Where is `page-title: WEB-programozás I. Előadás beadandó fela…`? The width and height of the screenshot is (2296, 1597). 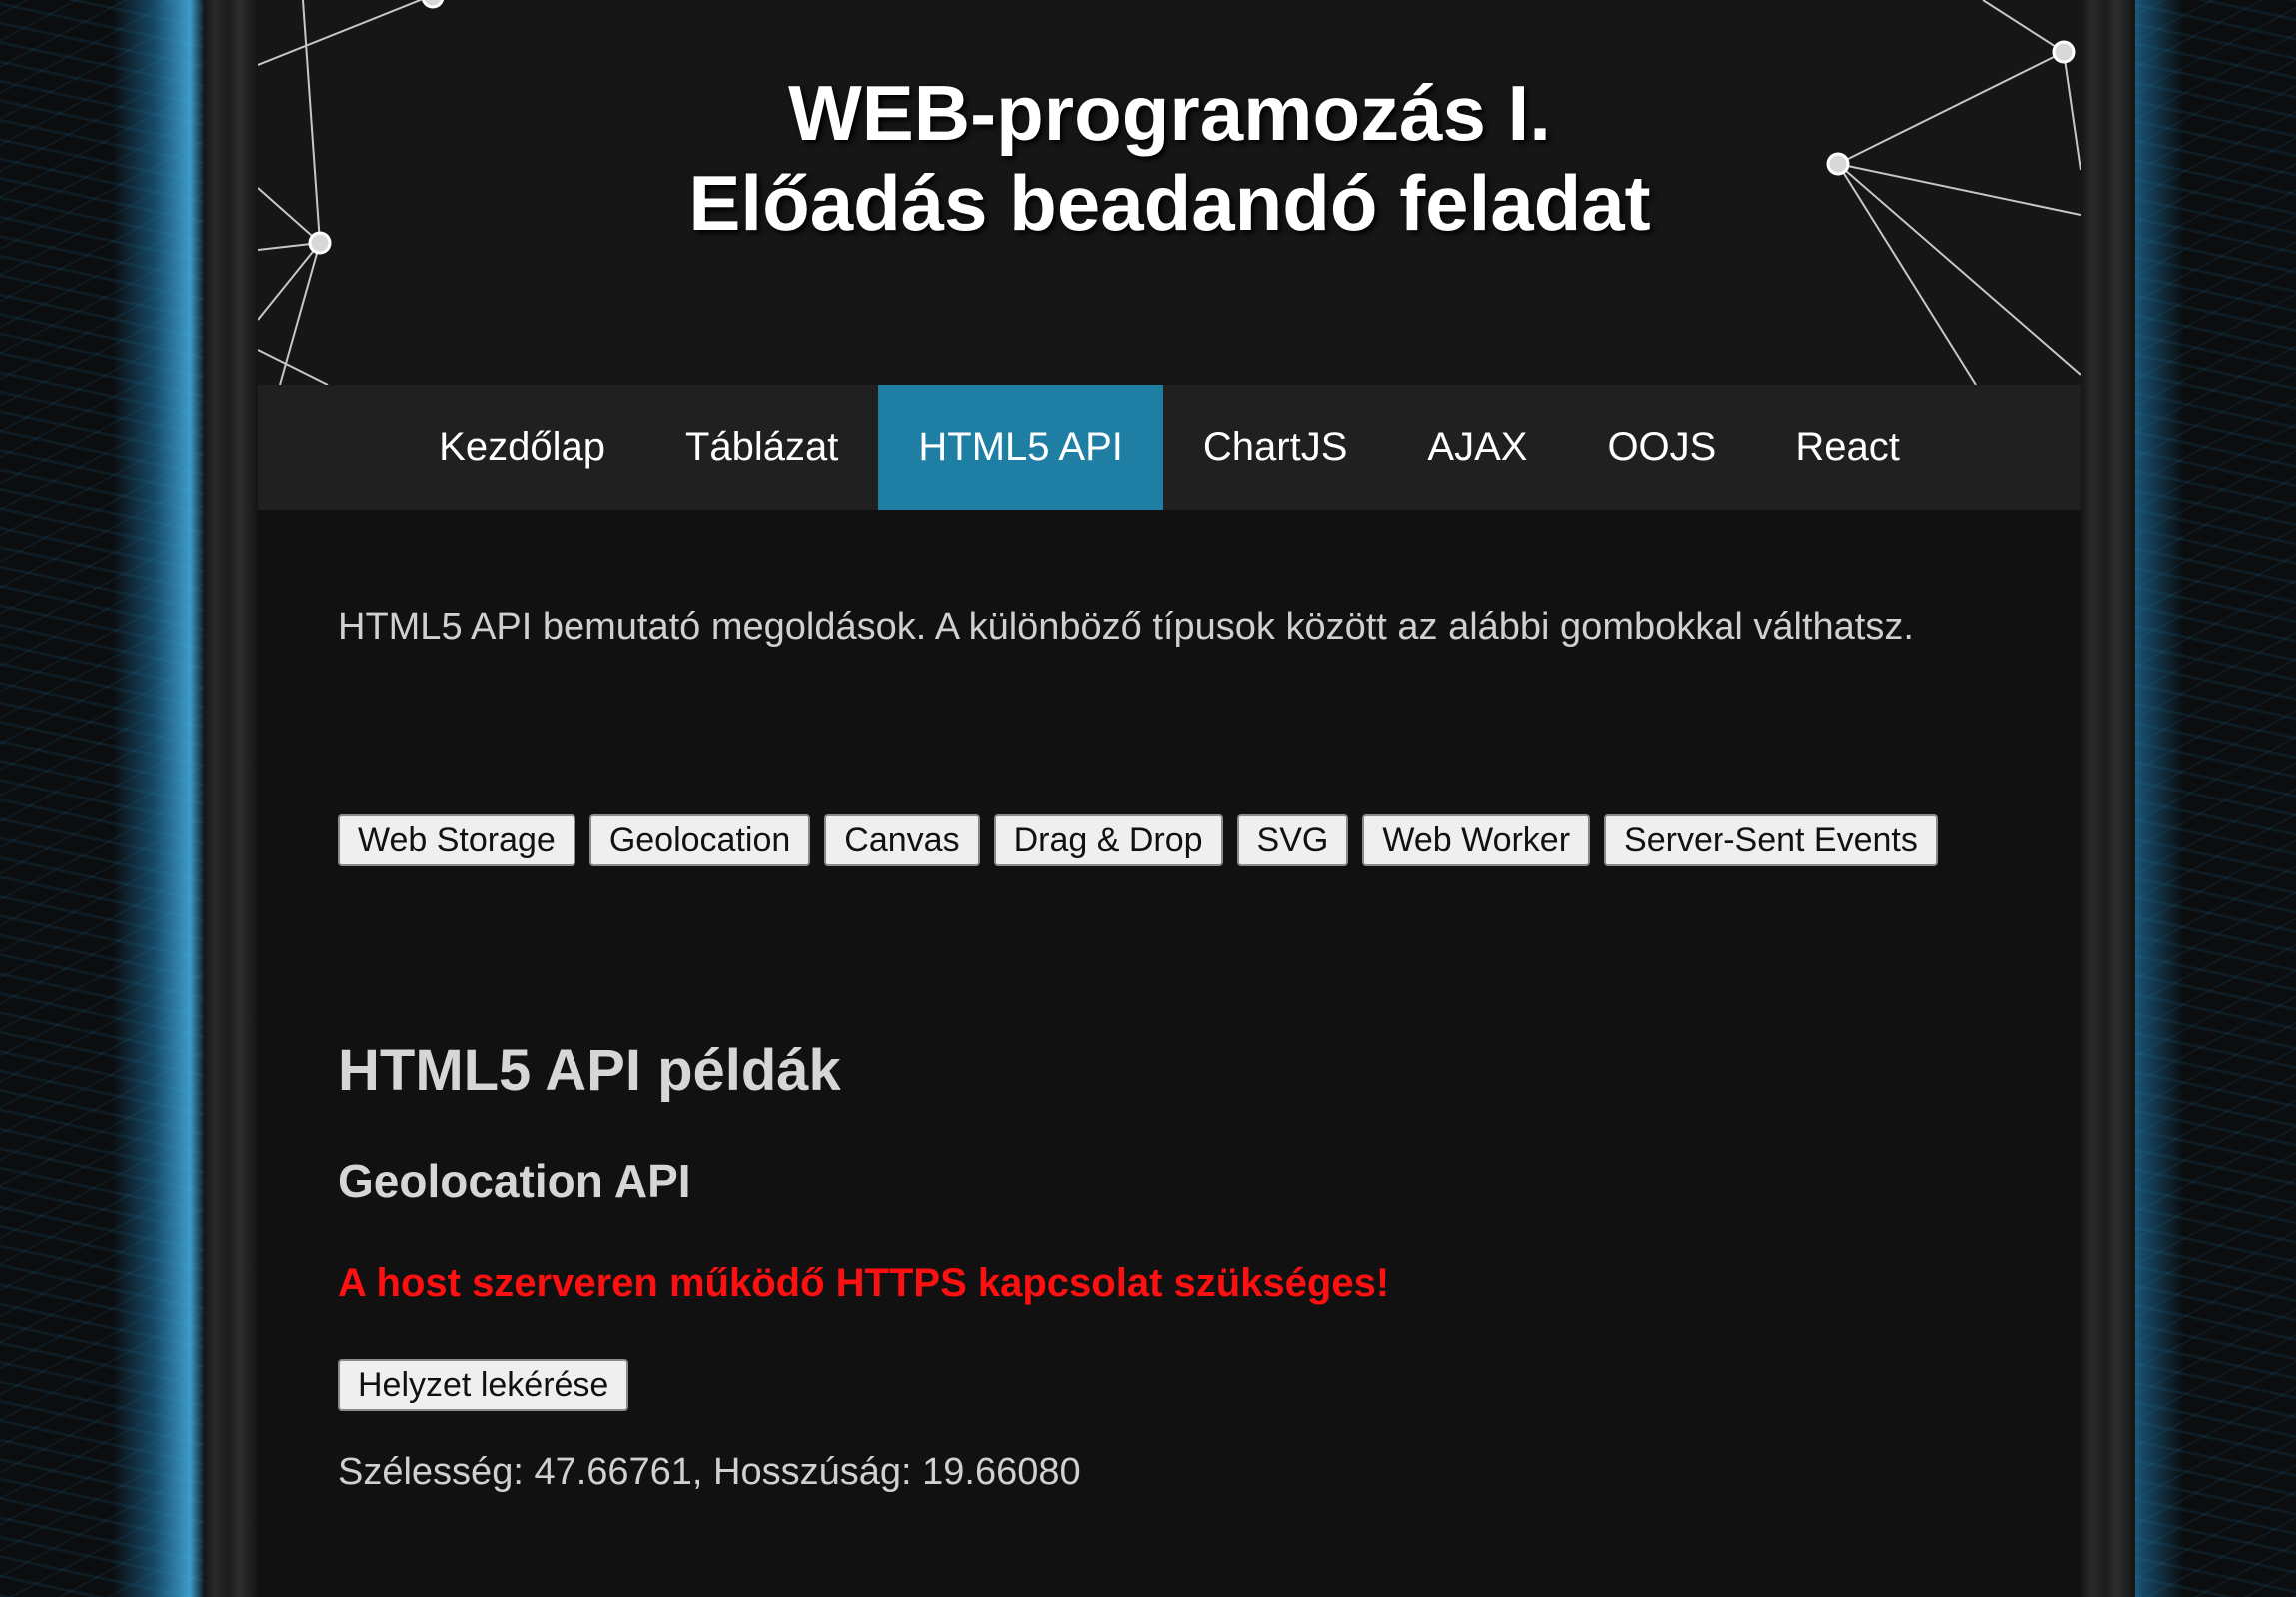
page-title: WEB-programozás I. Előadás beadandó fela… is located at coordinates (1169, 158).